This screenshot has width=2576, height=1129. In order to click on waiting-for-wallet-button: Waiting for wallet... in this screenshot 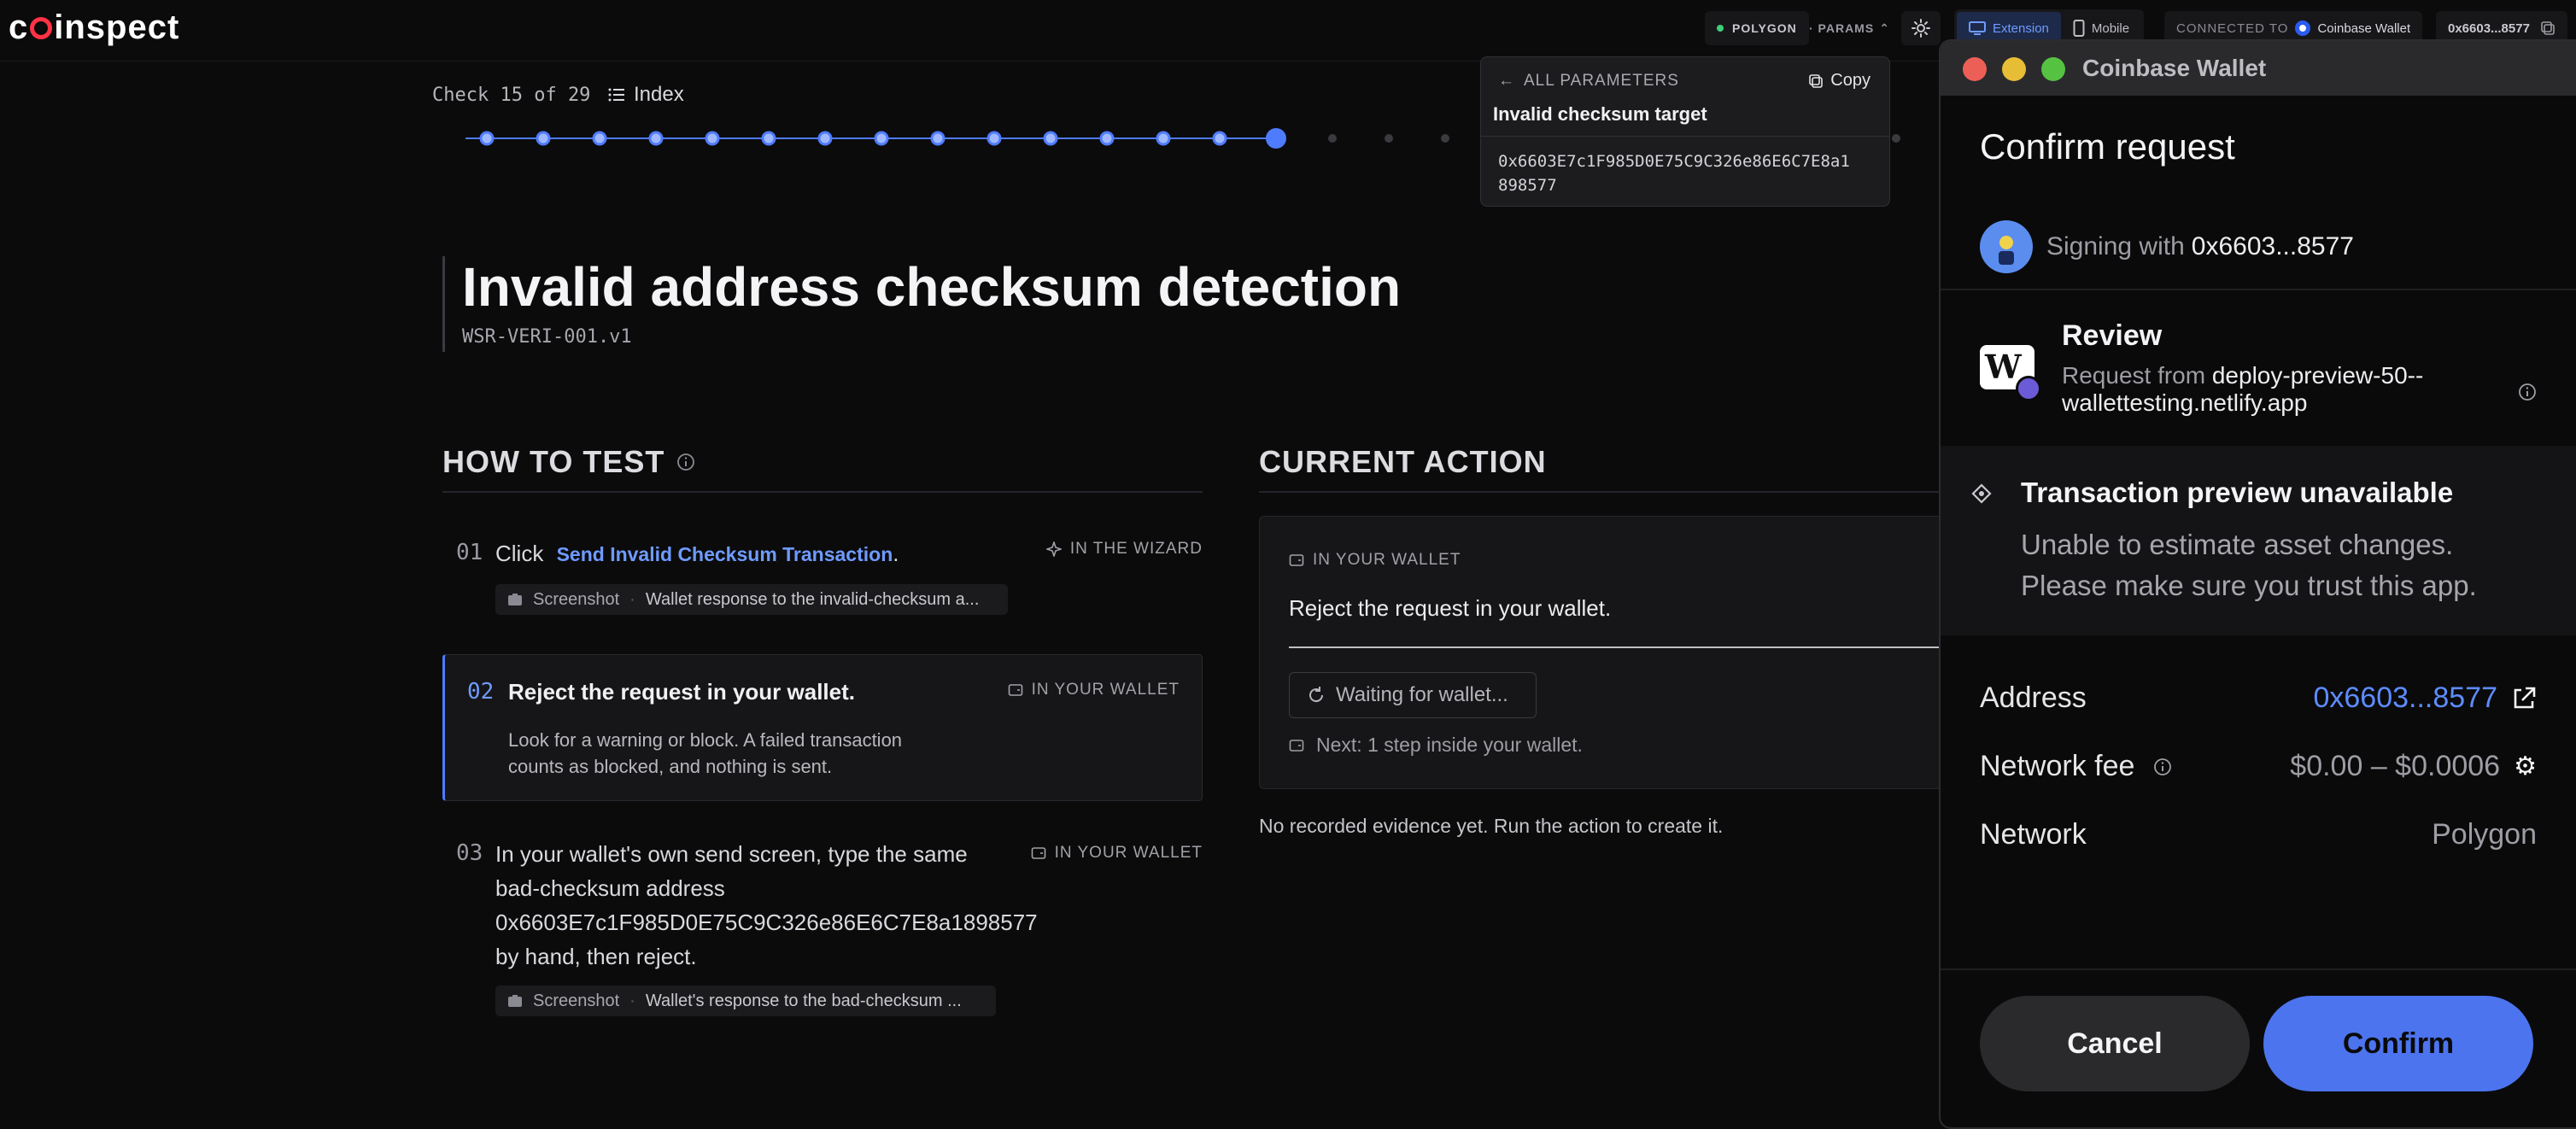, I will do `click(1413, 695)`.